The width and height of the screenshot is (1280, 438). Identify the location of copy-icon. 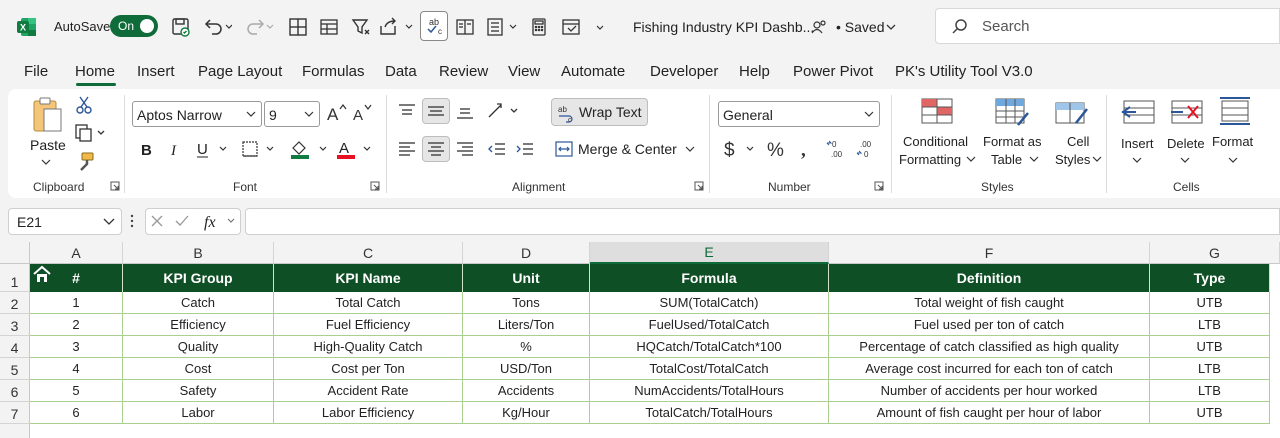
(90, 133).